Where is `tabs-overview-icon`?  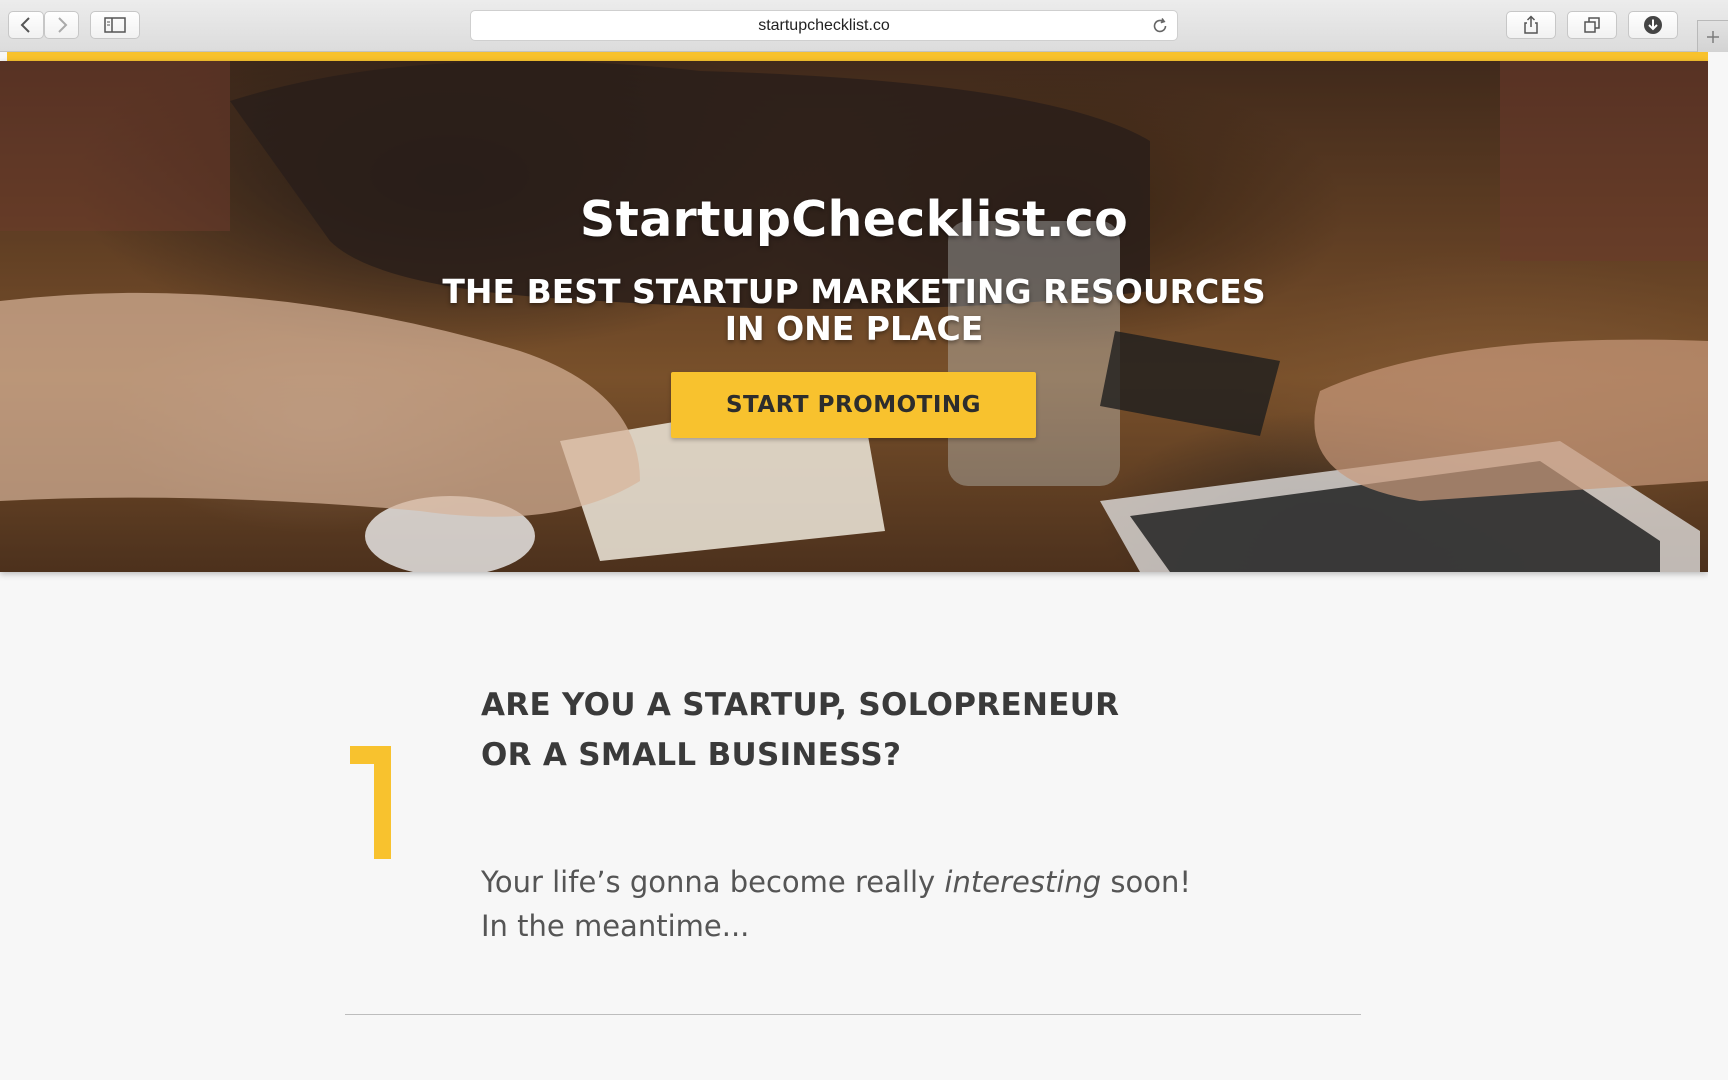 tabs-overview-icon is located at coordinates (1592, 25).